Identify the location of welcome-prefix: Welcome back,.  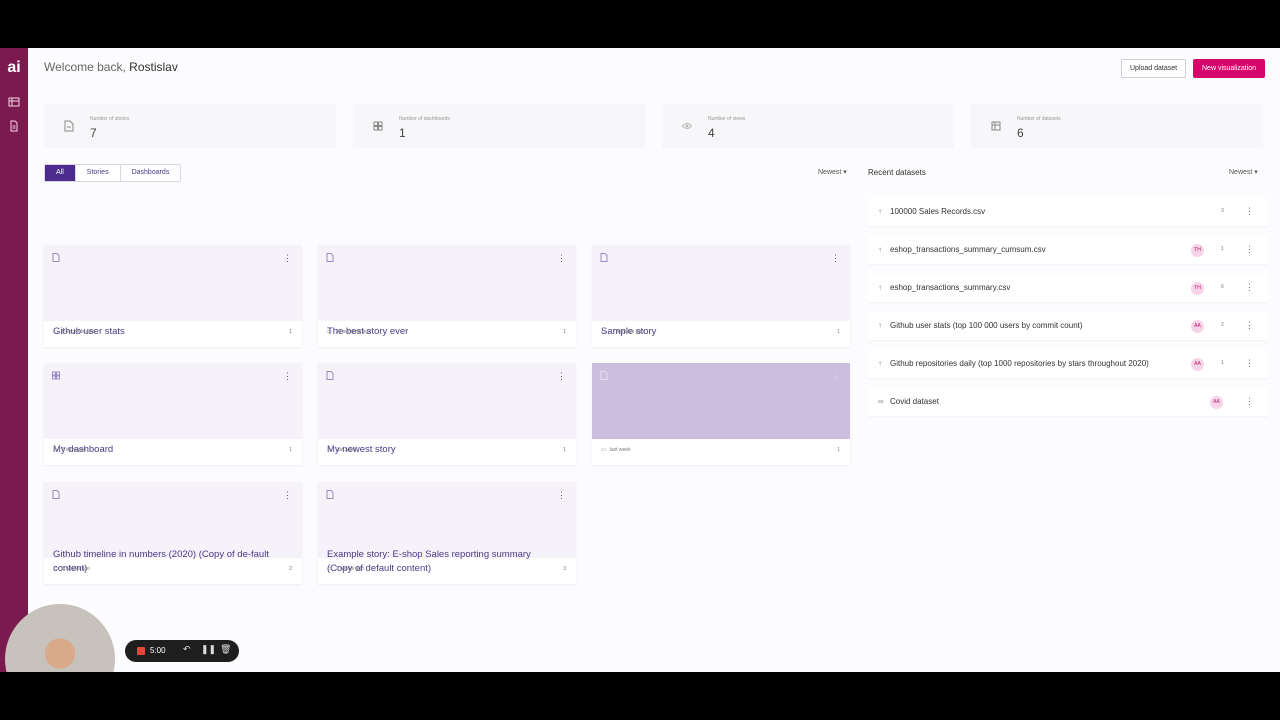
(85, 67).